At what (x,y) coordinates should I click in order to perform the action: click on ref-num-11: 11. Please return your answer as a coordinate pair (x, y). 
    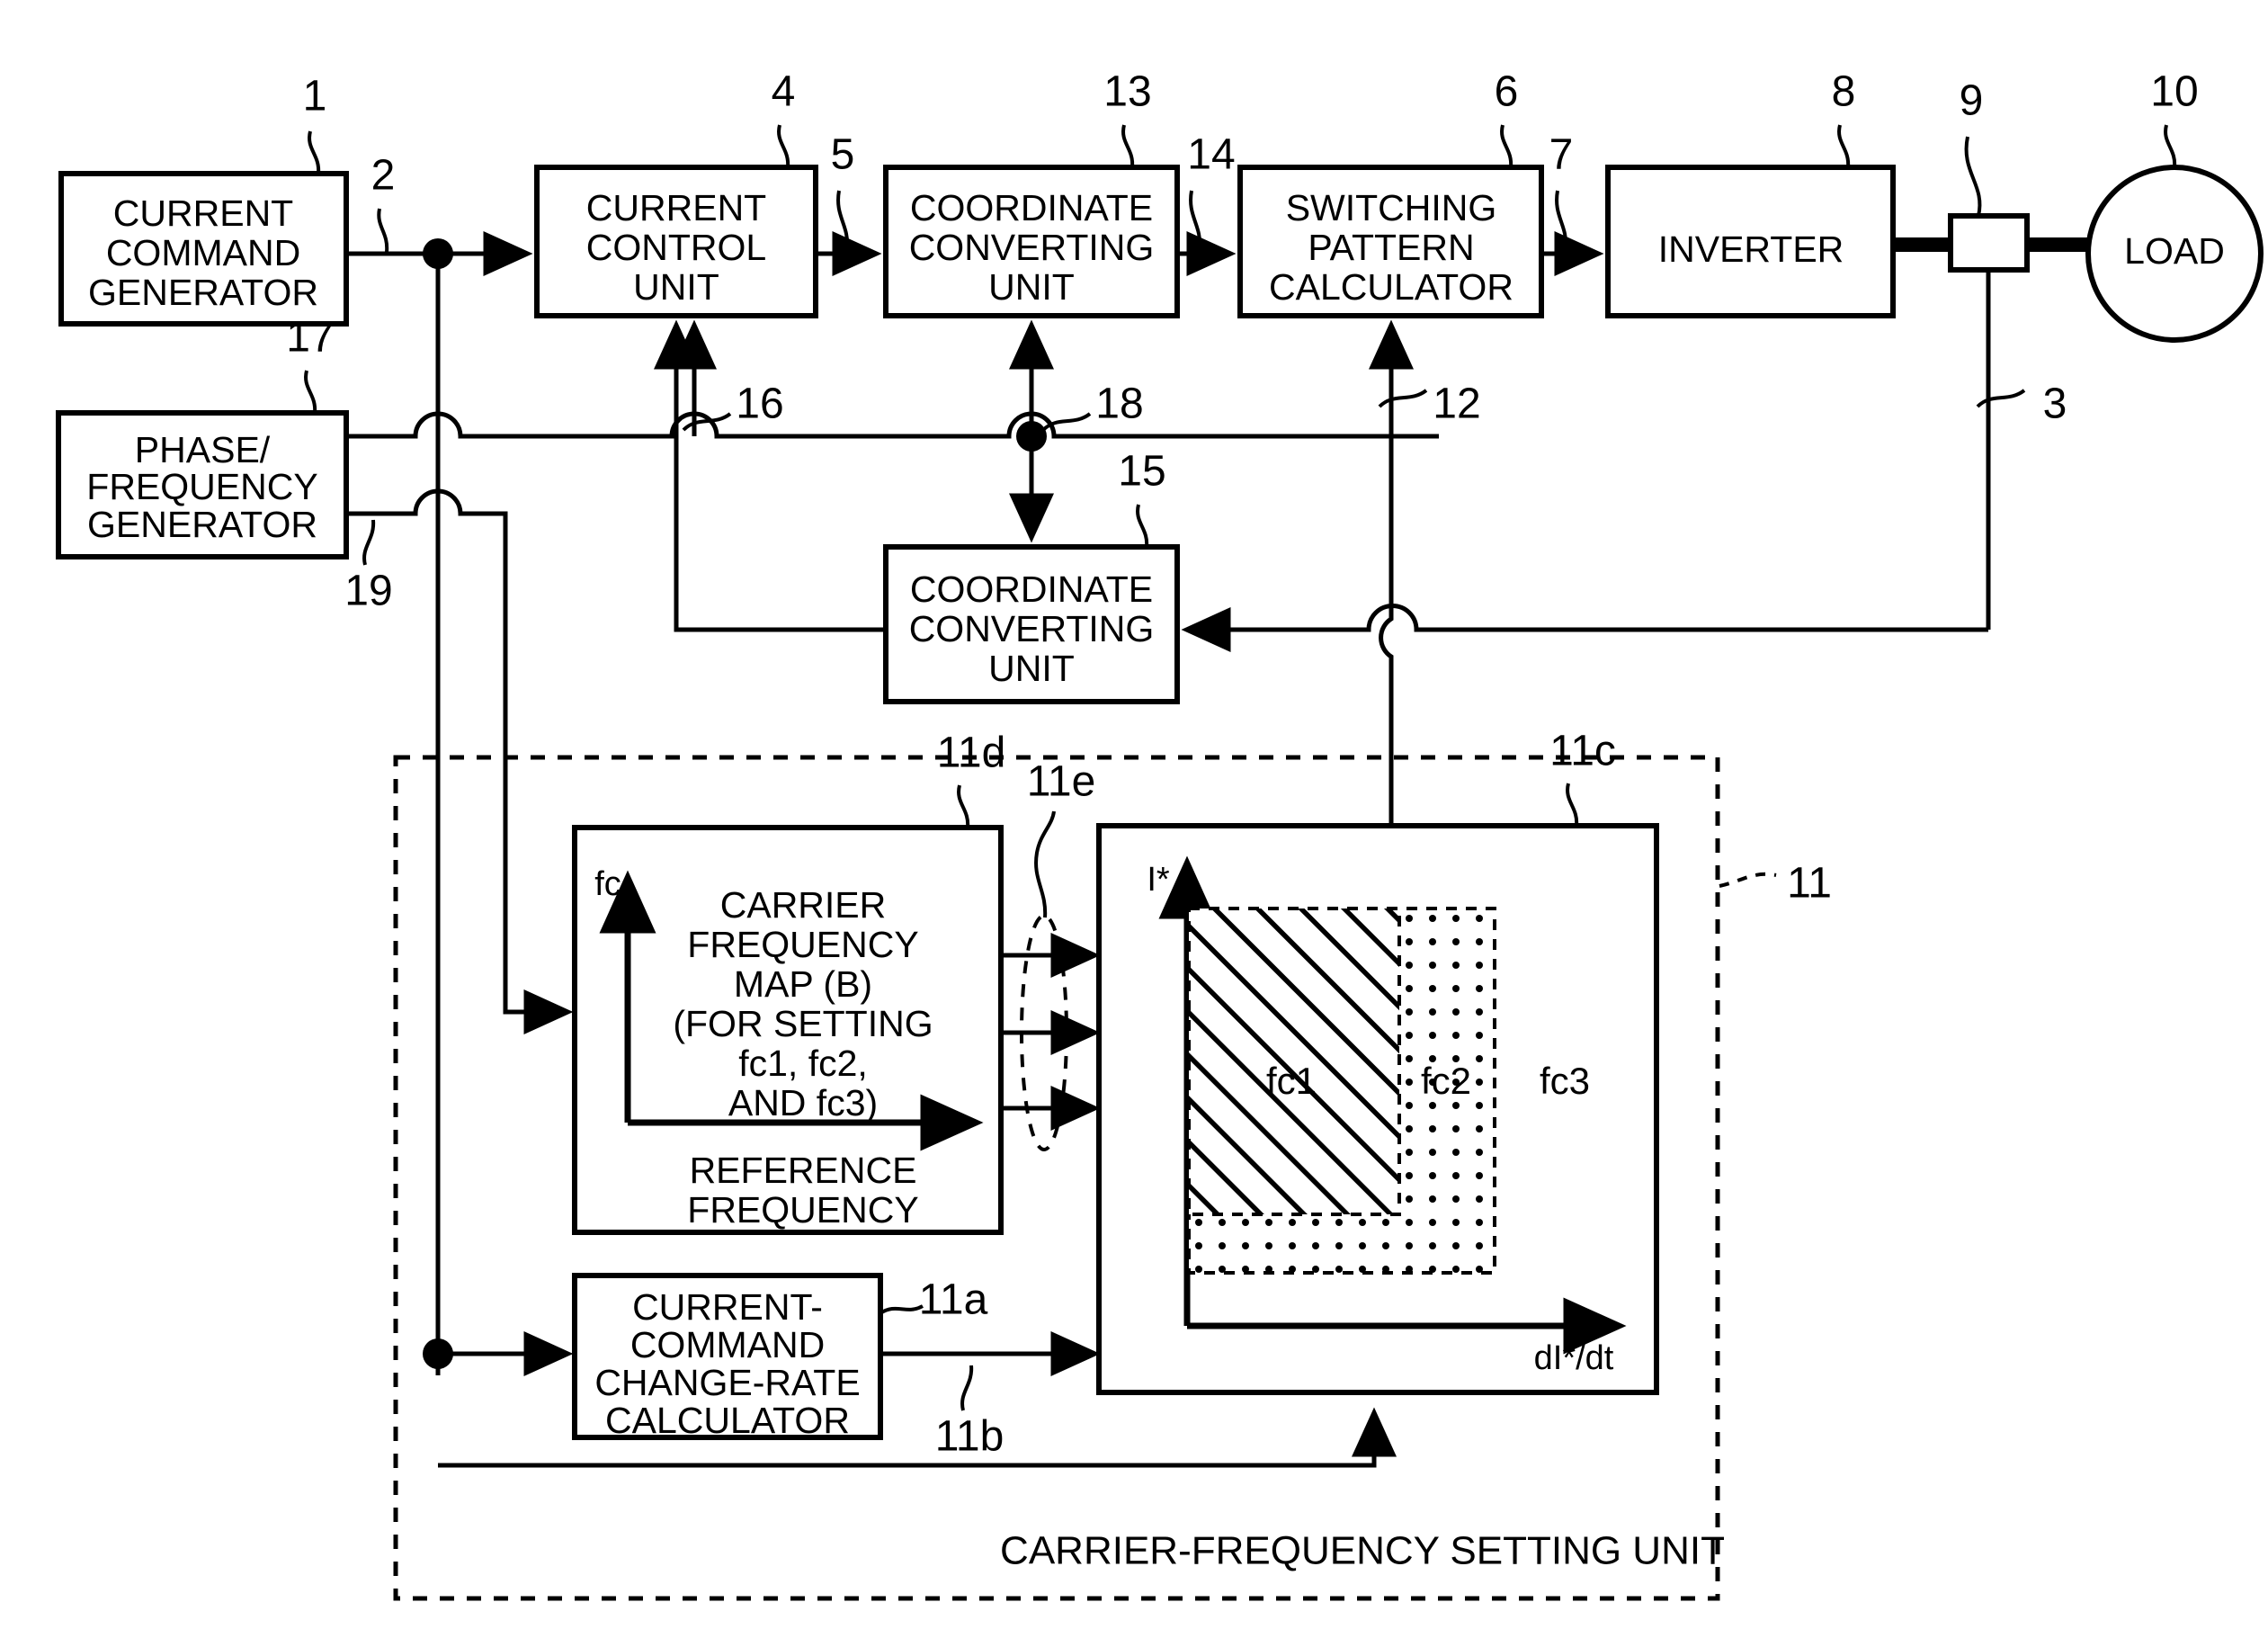
    Looking at the image, I should click on (1810, 884).